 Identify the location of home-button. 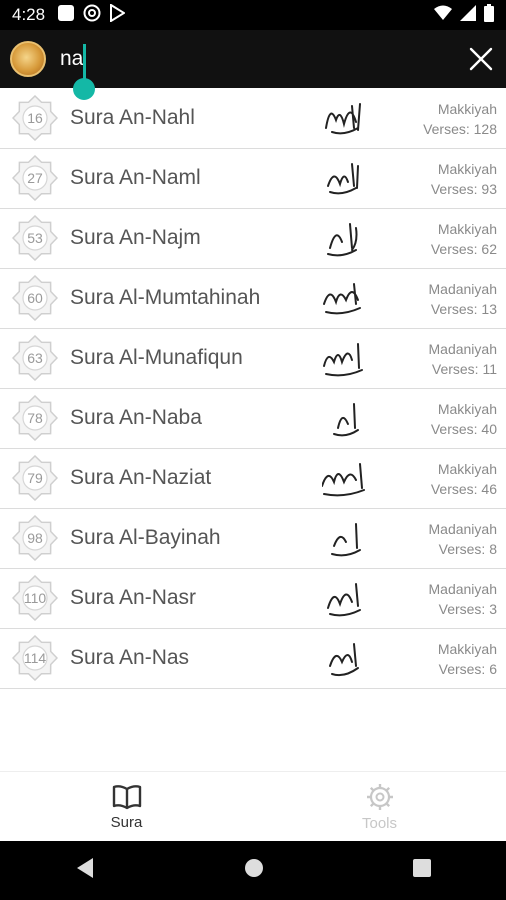
(254, 870).